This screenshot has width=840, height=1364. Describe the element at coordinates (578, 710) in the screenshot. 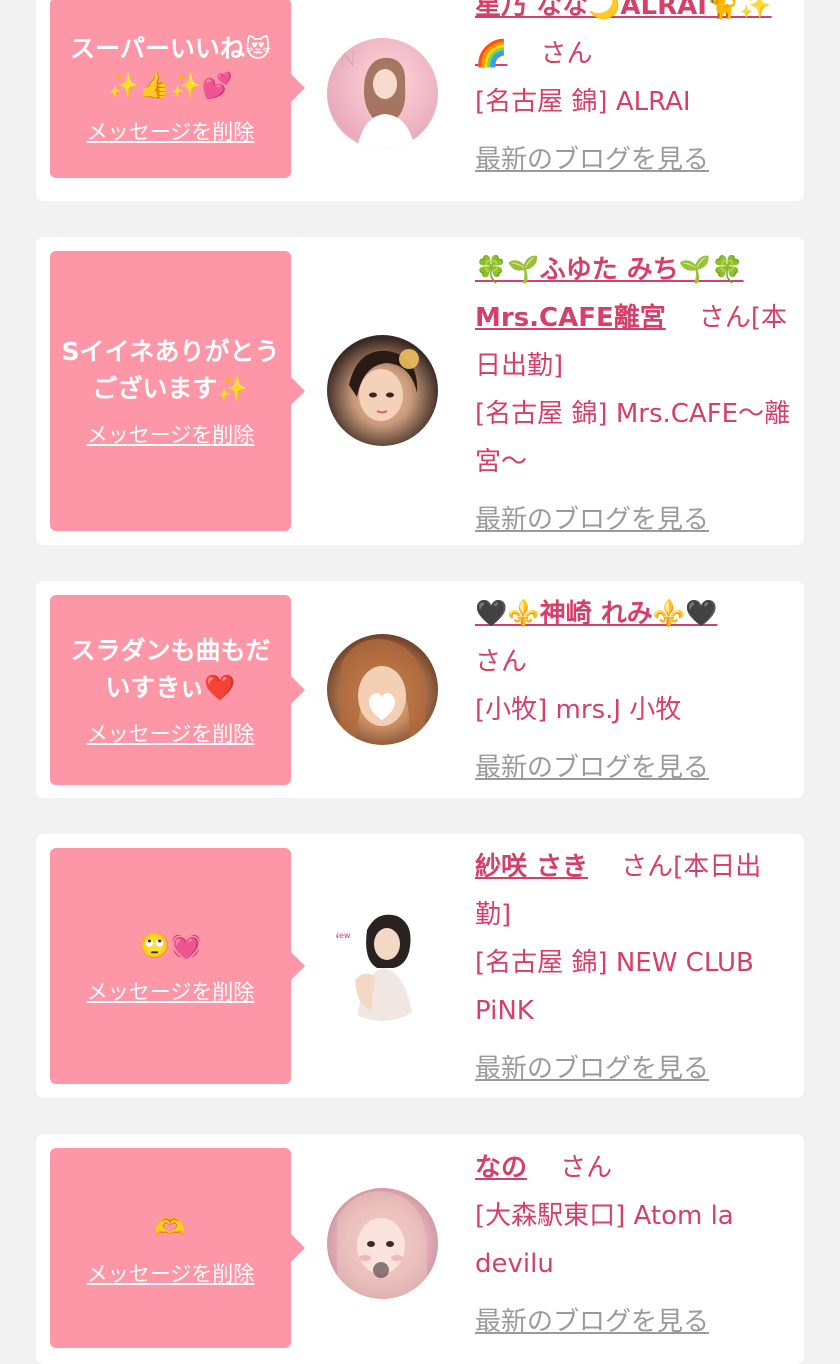

I see `shop-label: [小牧] mrs.J 小牧` at that location.